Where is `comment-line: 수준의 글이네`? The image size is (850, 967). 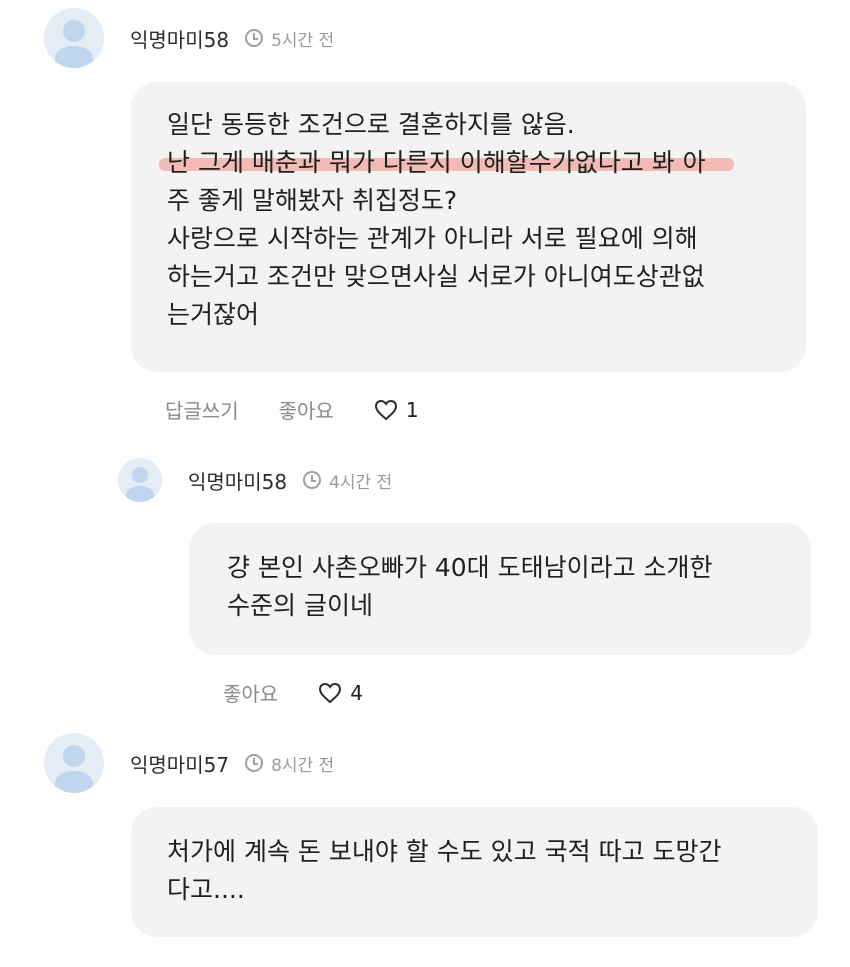
comment-line: 수준의 글이네 is located at coordinates (300, 605).